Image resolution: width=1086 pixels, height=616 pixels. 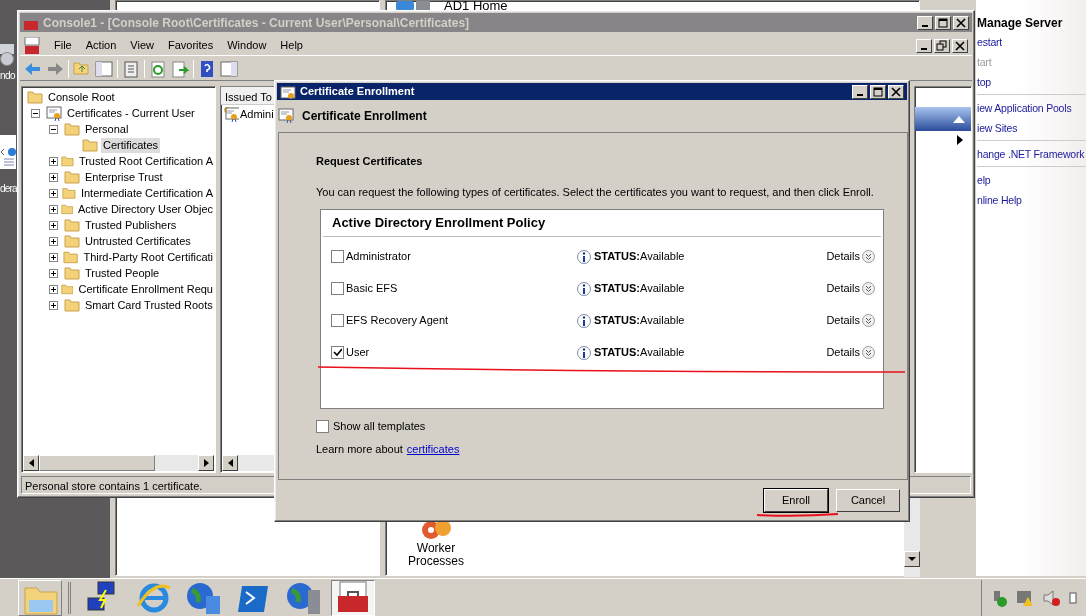 I want to click on tree-item: Third-Party Root Certificati, so click(x=148, y=257).